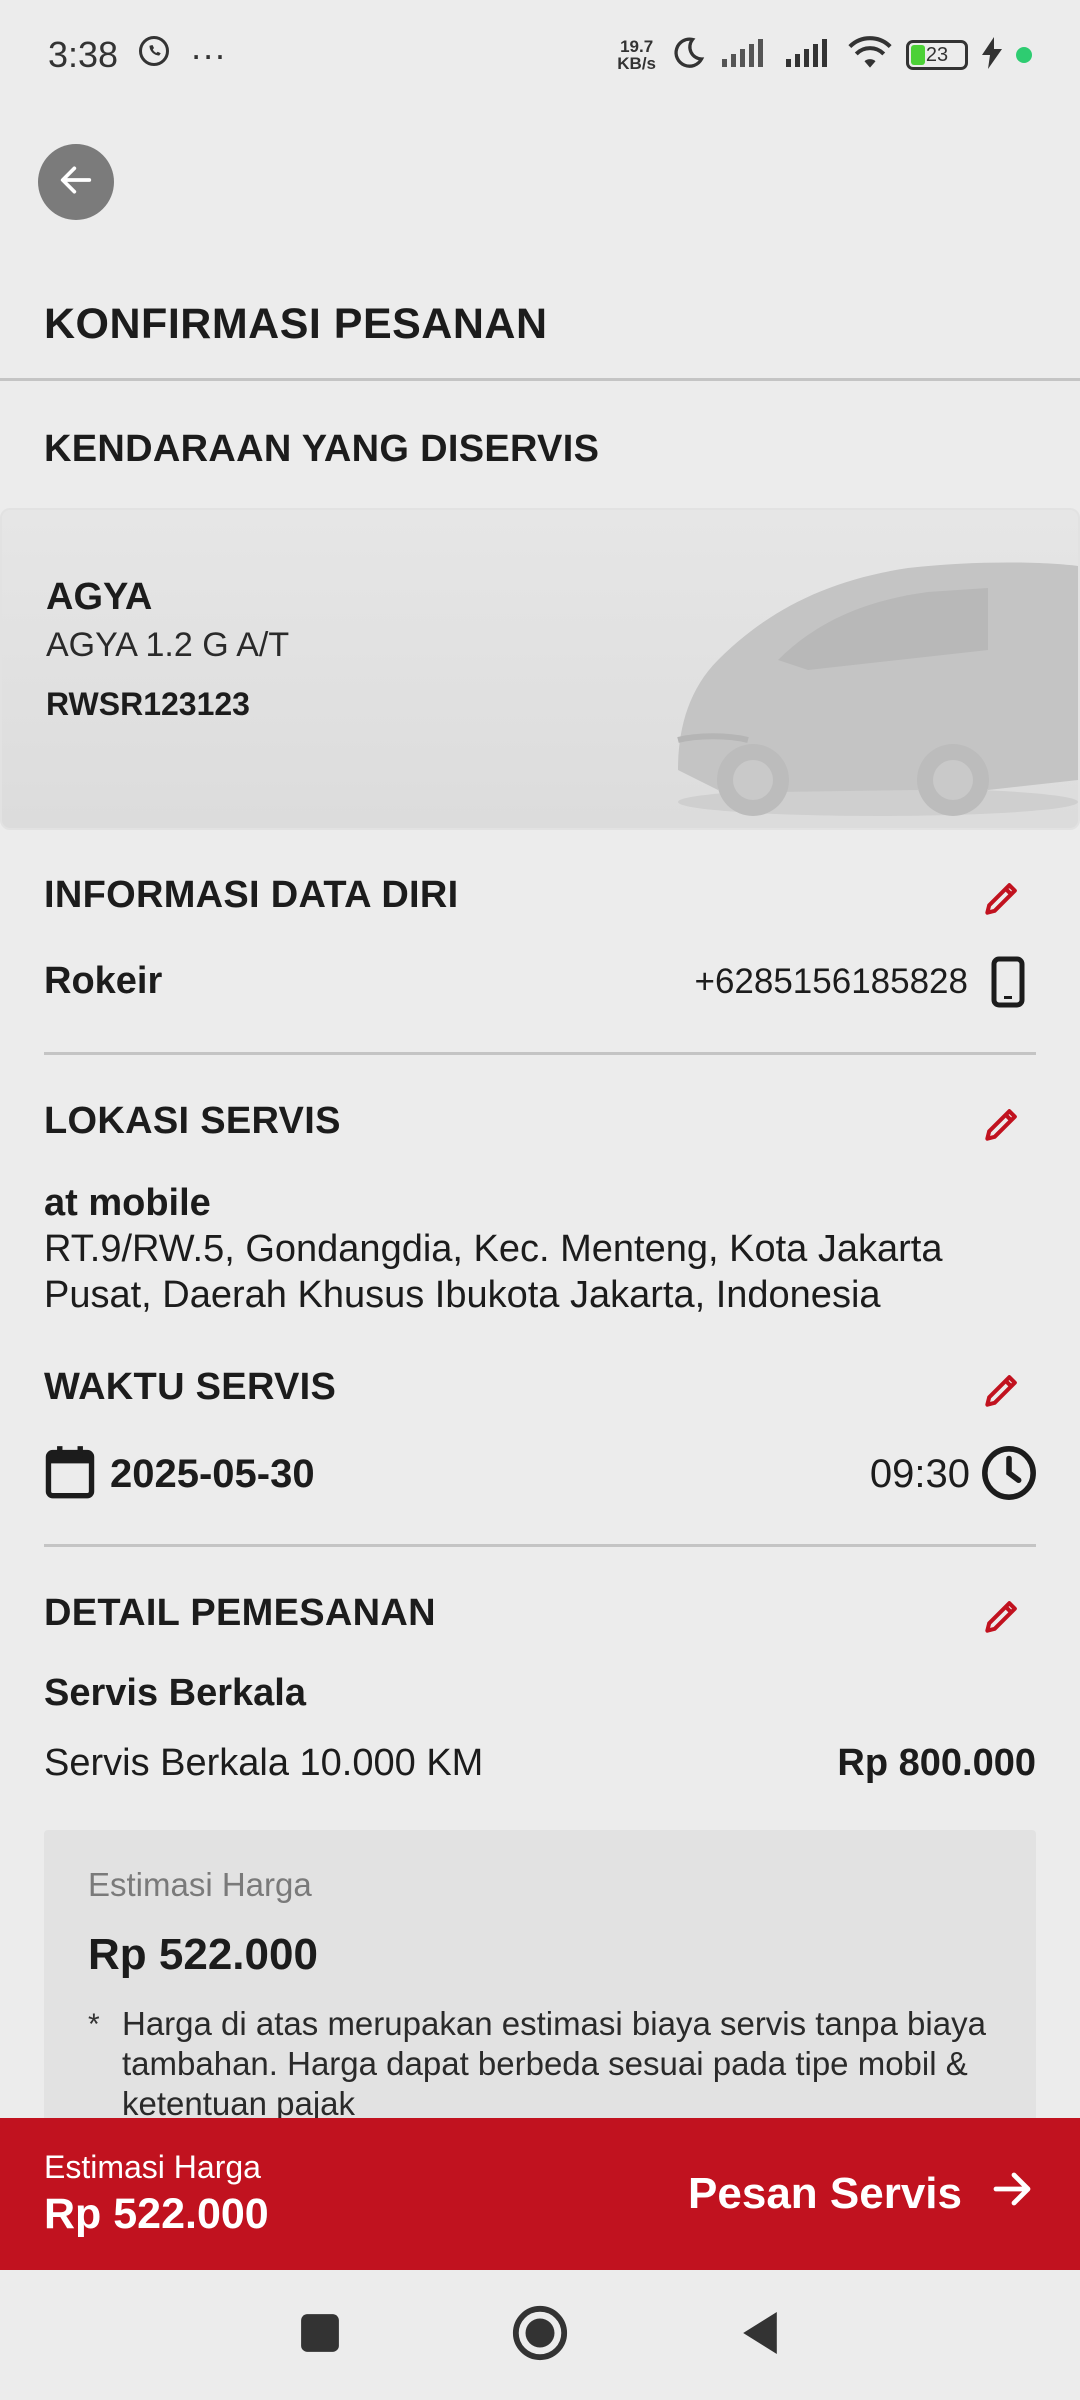 This screenshot has width=1080, height=2400. I want to click on estimate-label: Estimasi Harga, so click(200, 1884).